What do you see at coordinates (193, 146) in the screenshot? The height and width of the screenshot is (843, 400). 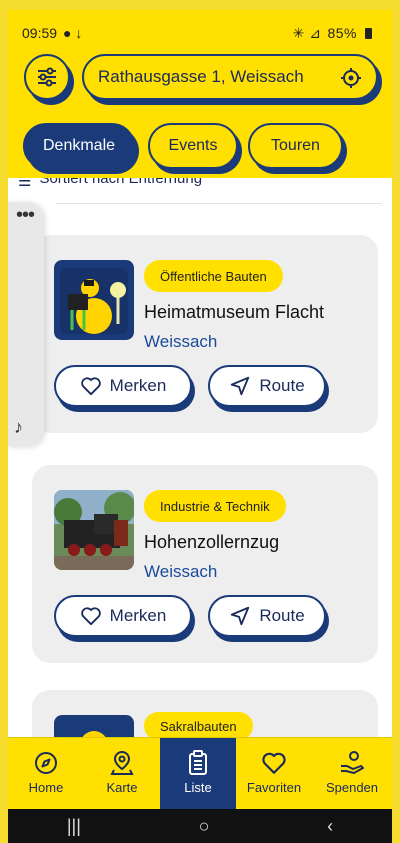 I see `tab-events: Events` at bounding box center [193, 146].